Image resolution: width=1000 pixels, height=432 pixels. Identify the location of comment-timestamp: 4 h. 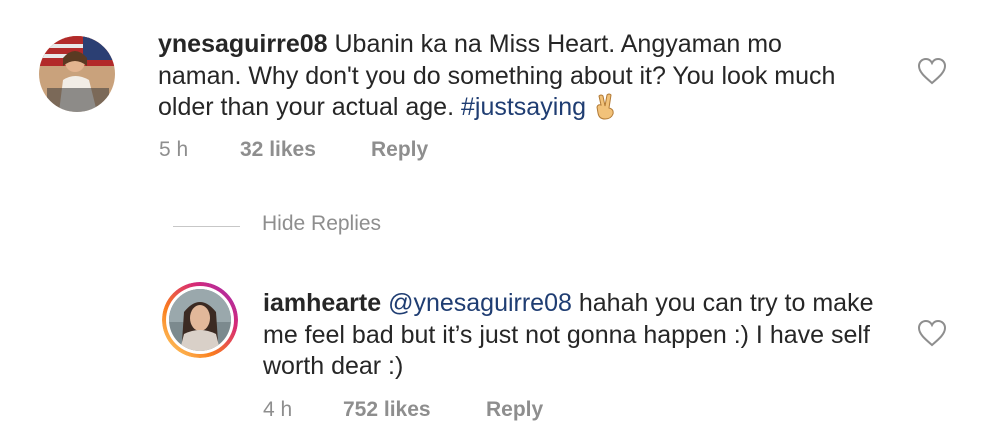
(278, 409).